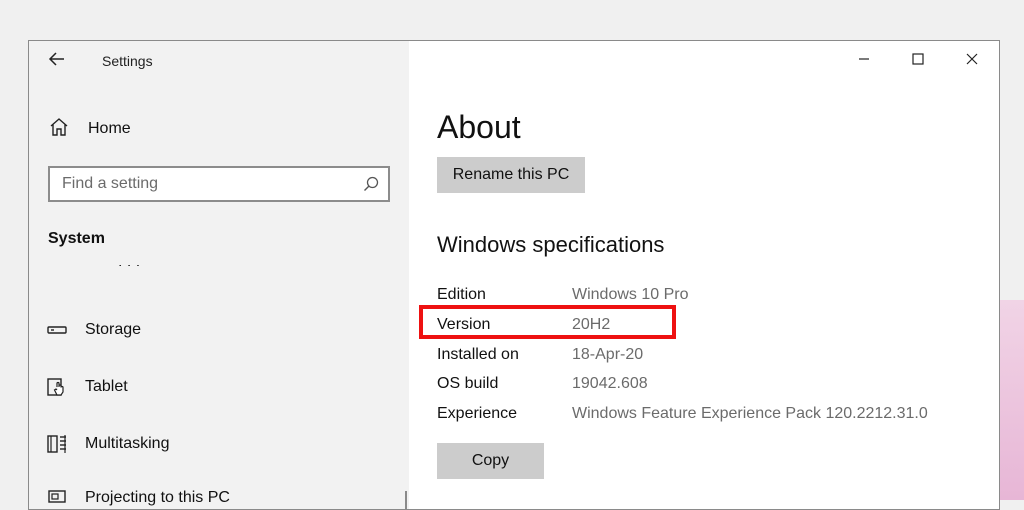 Image resolution: width=1024 pixels, height=510 pixels. Describe the element at coordinates (697, 356) in the screenshot. I see `spec-row-installed-on: Installed on 18-Apr-20` at that location.